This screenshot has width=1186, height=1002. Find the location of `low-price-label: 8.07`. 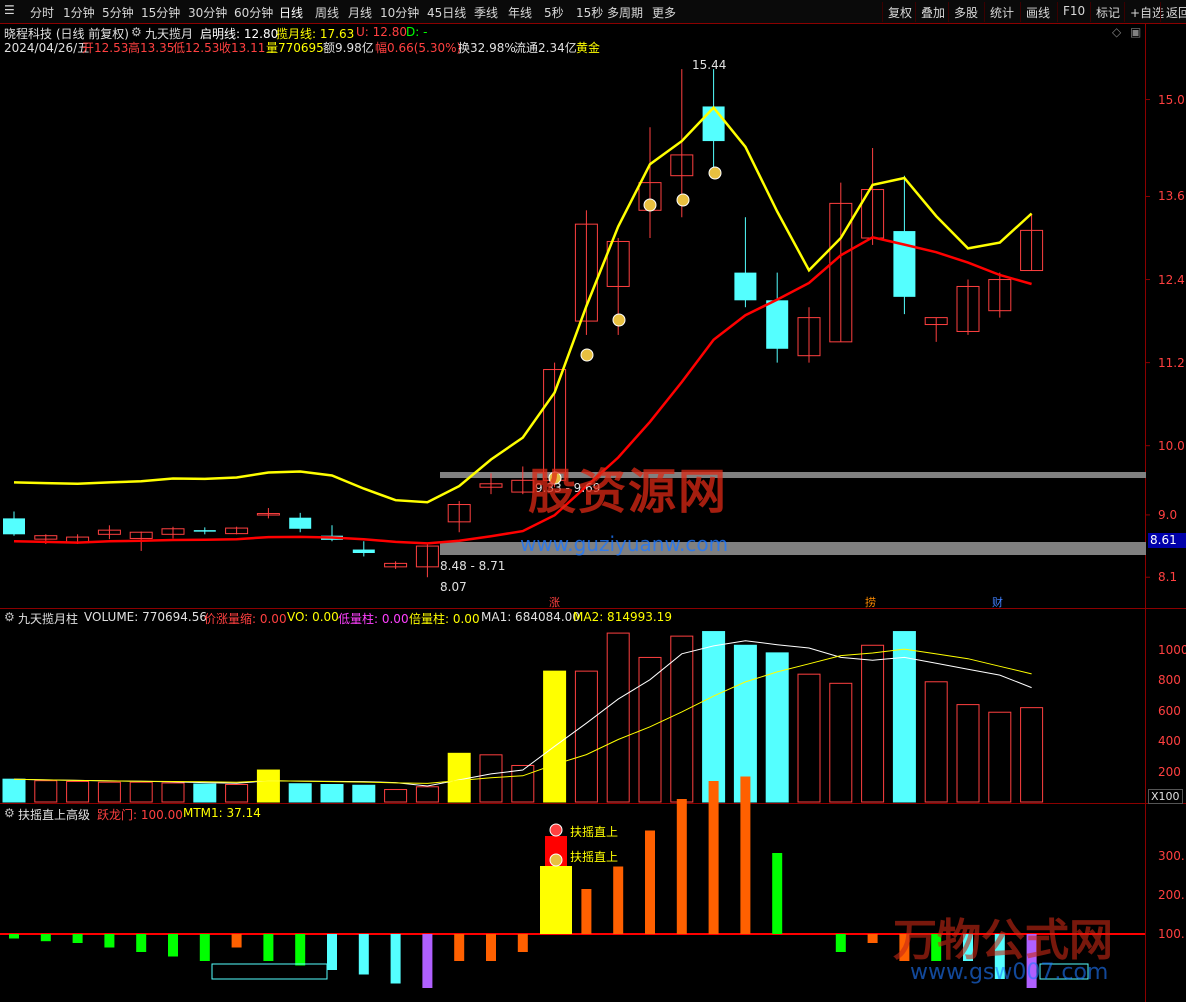

low-price-label: 8.07 is located at coordinates (453, 587).